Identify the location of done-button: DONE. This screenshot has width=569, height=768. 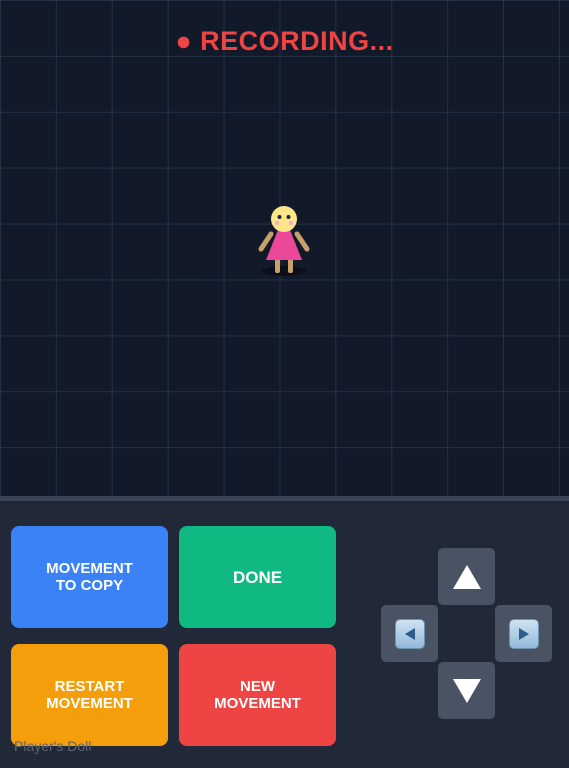
(257, 577).